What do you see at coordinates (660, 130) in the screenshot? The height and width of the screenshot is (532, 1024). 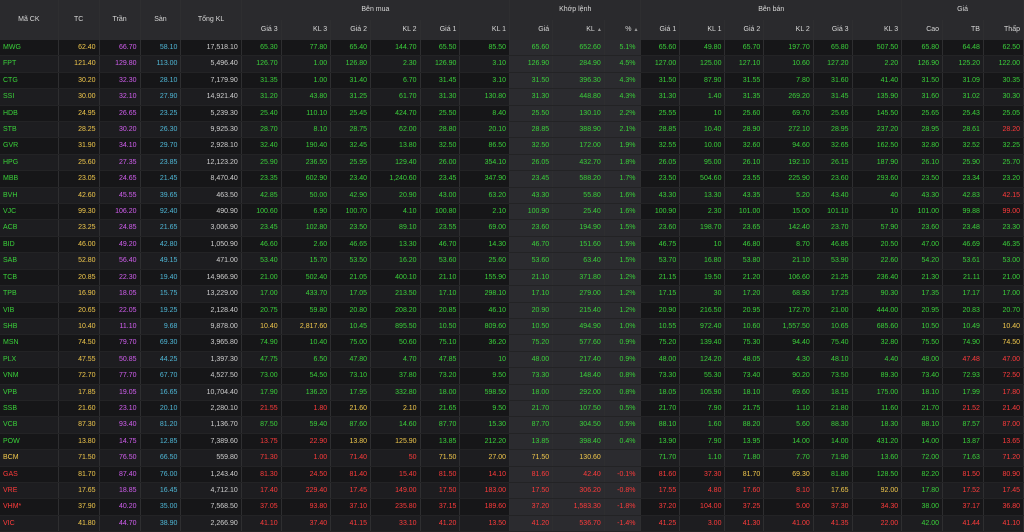 I see `ask-price-1: 28.85` at bounding box center [660, 130].